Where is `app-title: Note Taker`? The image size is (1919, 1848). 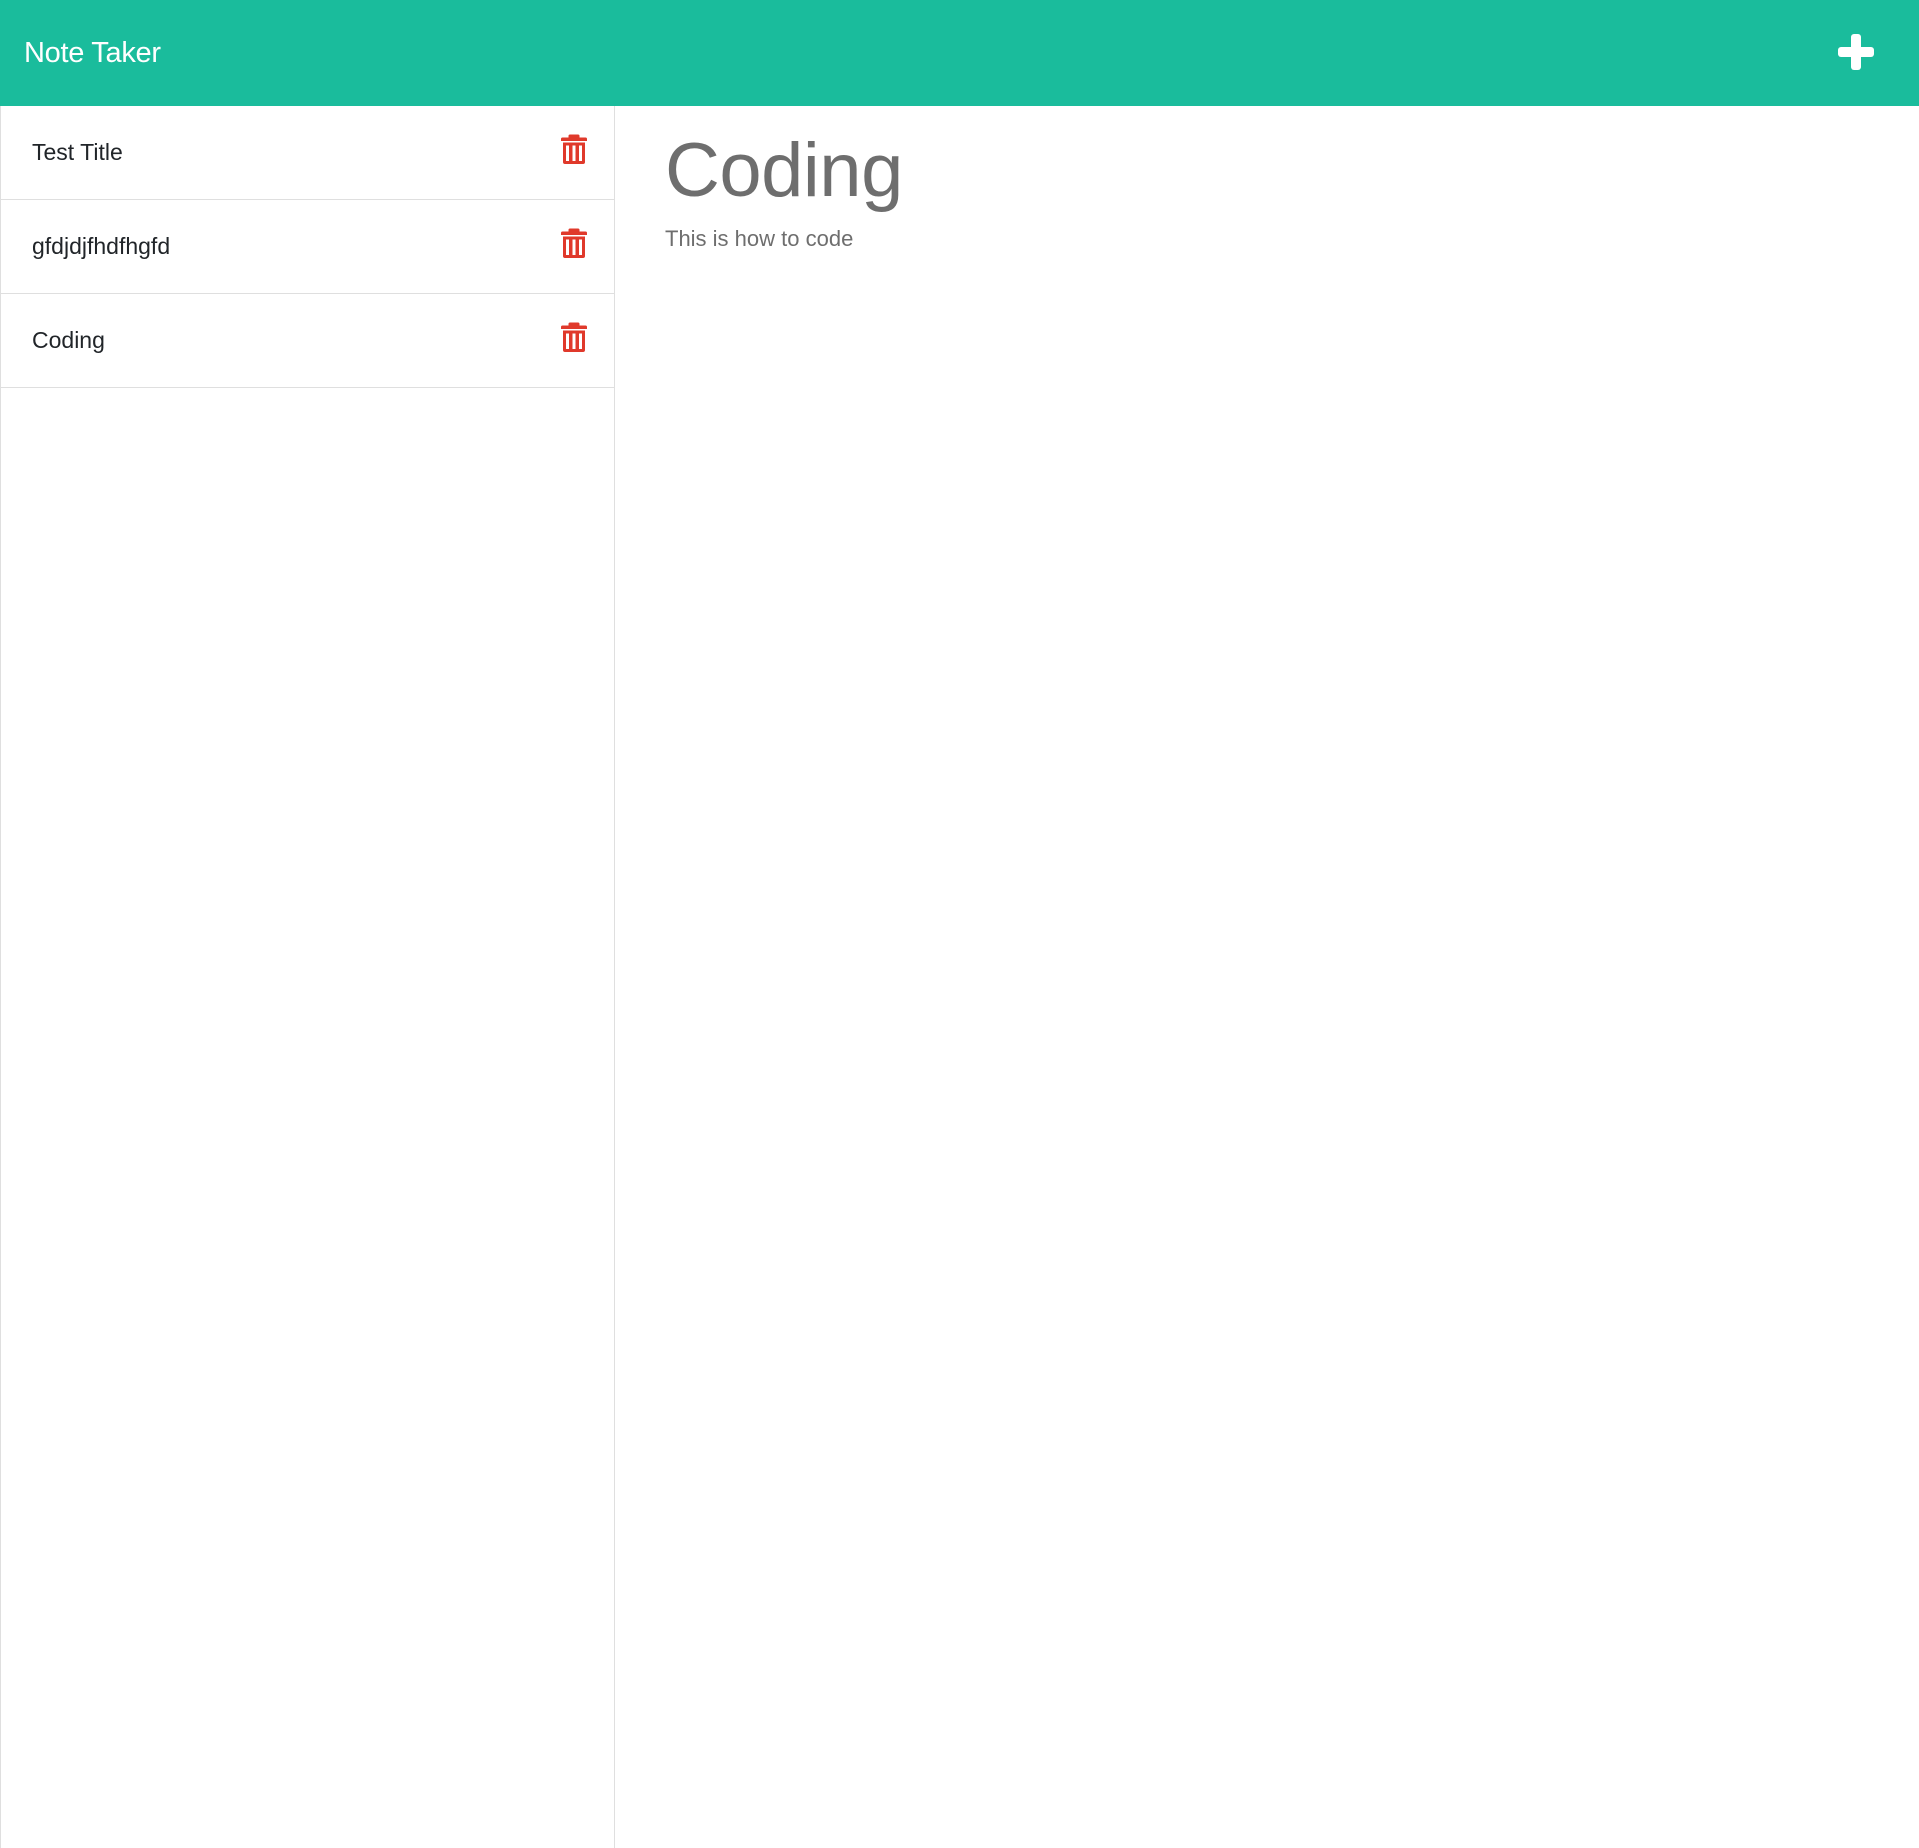 app-title: Note Taker is located at coordinates (92, 53).